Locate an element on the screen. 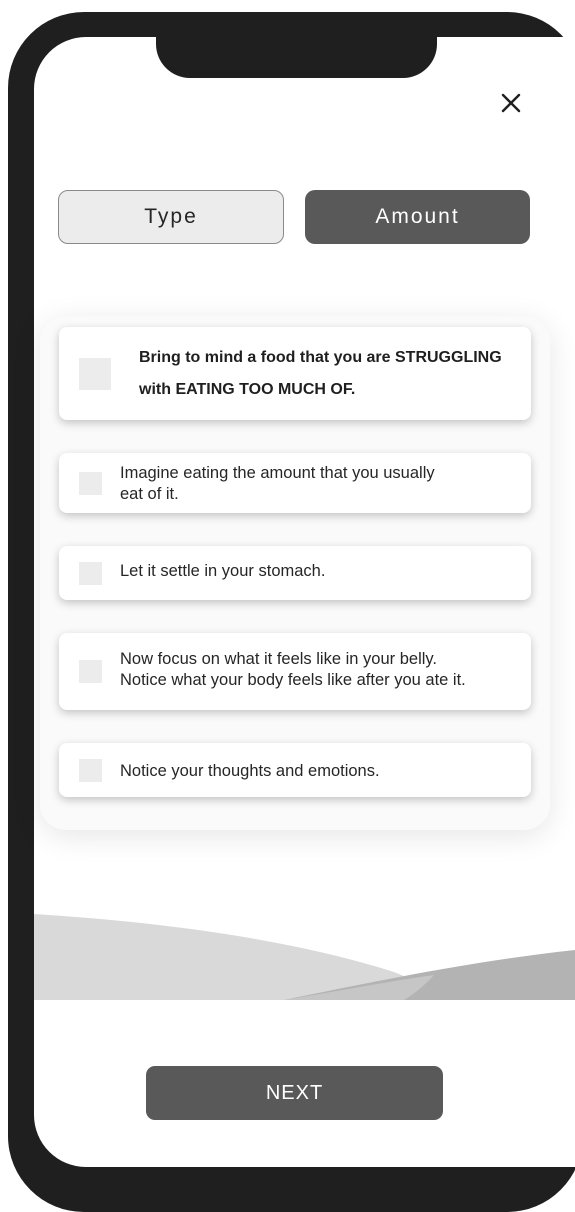 This screenshot has width=575, height=1212. close-icon is located at coordinates (511, 103).